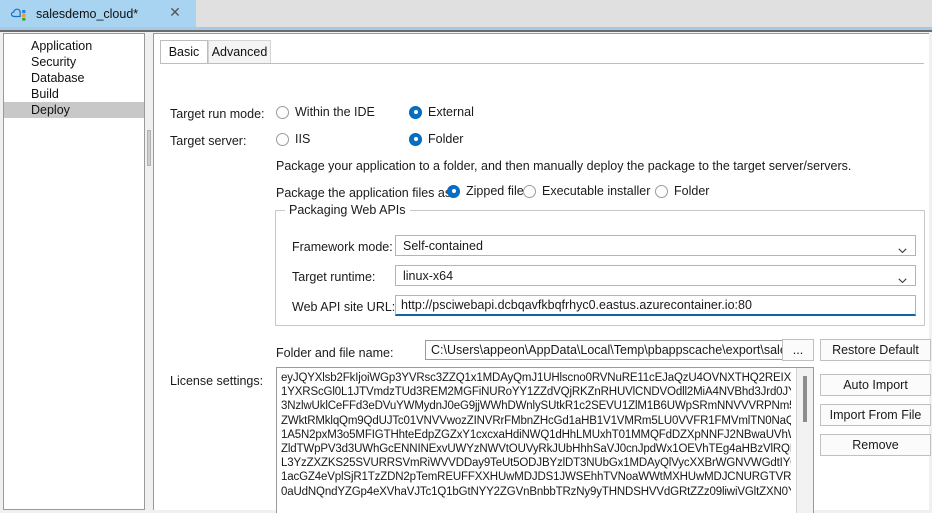 The height and width of the screenshot is (513, 932). Describe the element at coordinates (54, 62) in the screenshot. I see `sidebar-item-label: Security` at that location.